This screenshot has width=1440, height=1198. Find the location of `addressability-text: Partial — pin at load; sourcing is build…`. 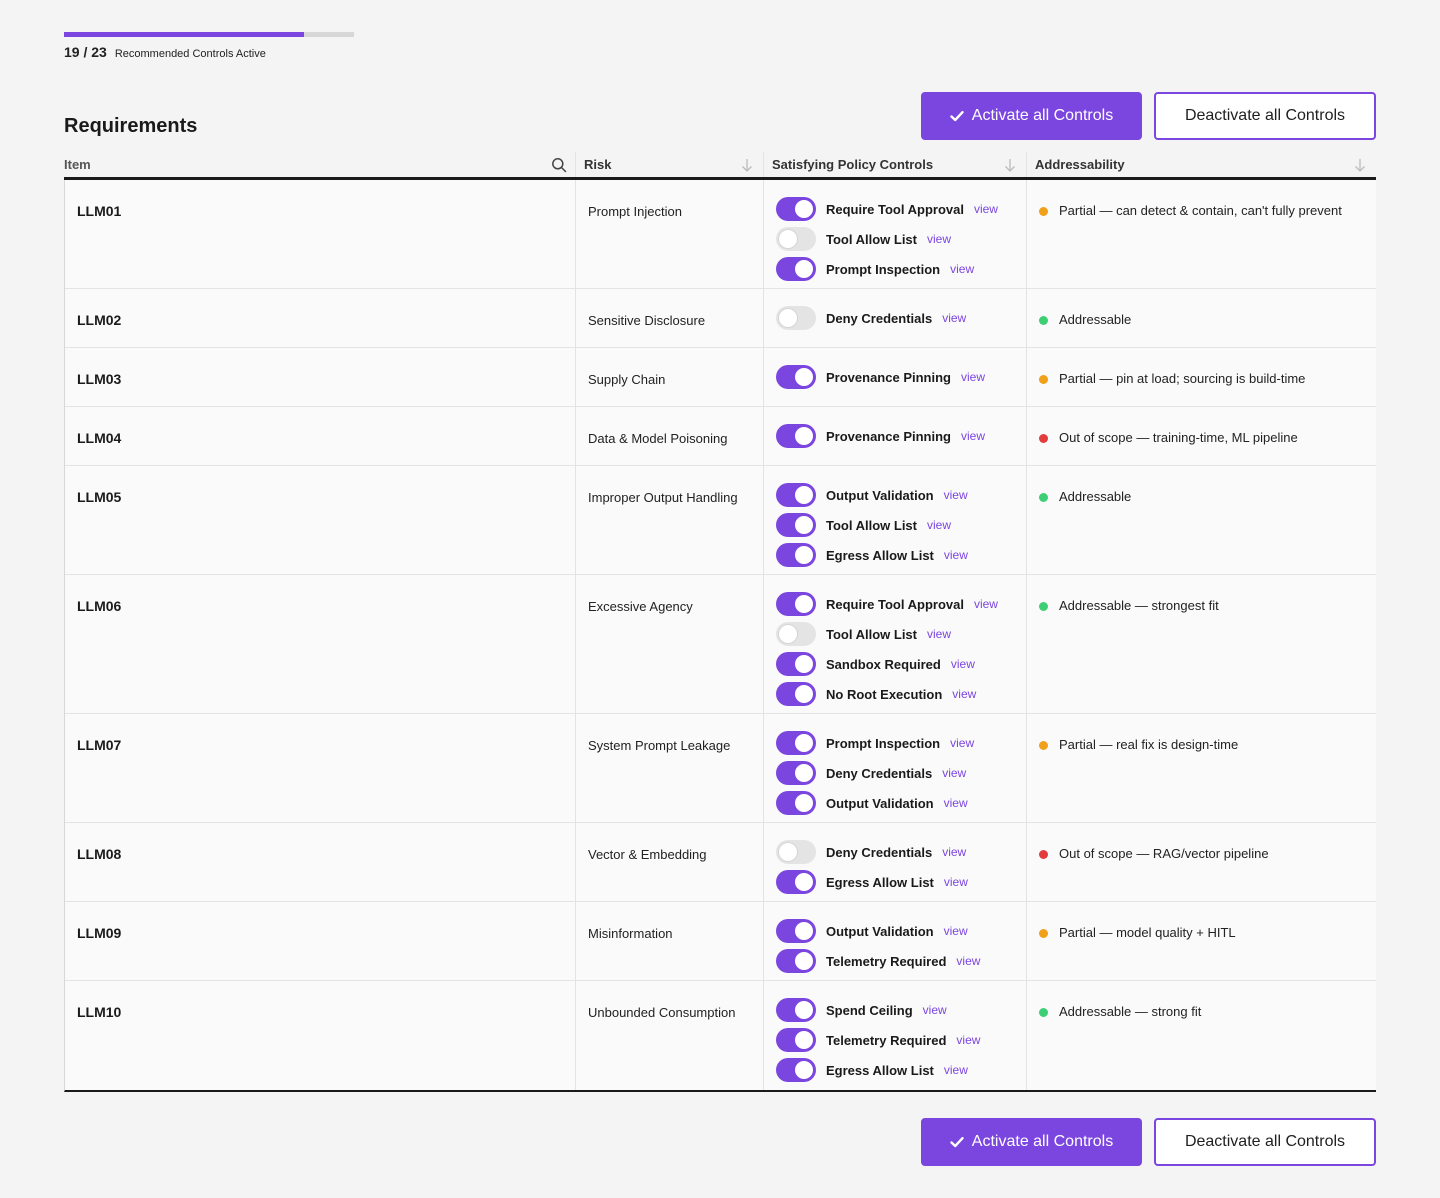

addressability-text: Partial — pin at load; sourcing is build… is located at coordinates (1182, 378).